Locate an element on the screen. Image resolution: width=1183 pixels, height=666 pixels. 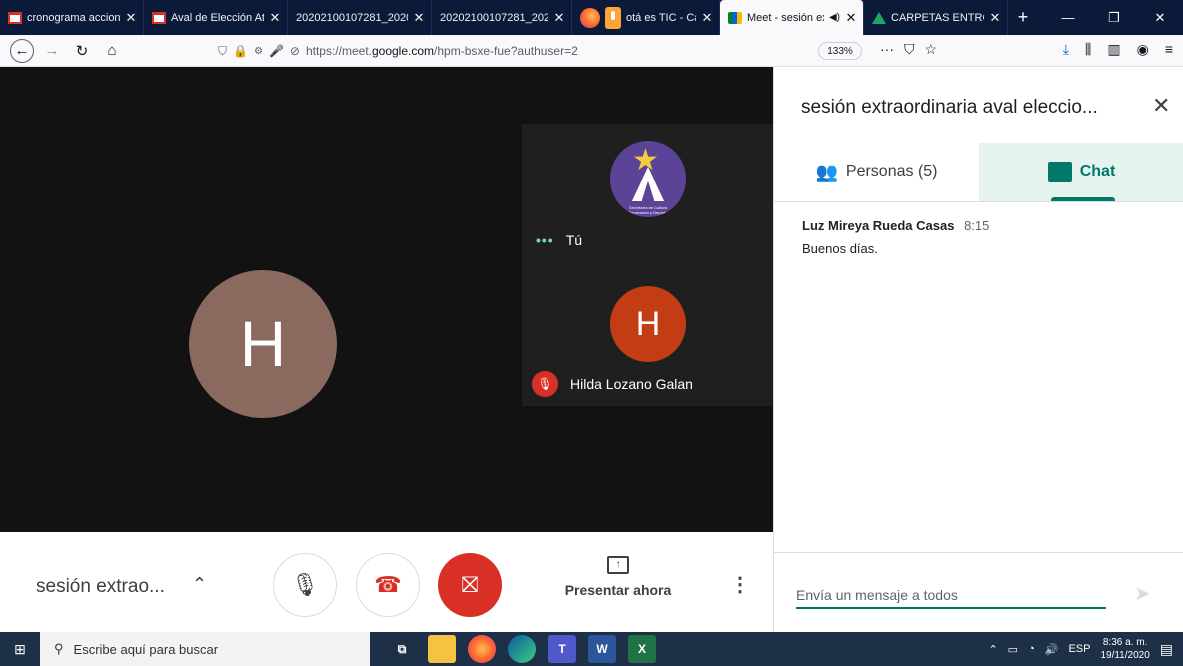
tab-label: Aval de Elección At is located at coordinates (217, 17).